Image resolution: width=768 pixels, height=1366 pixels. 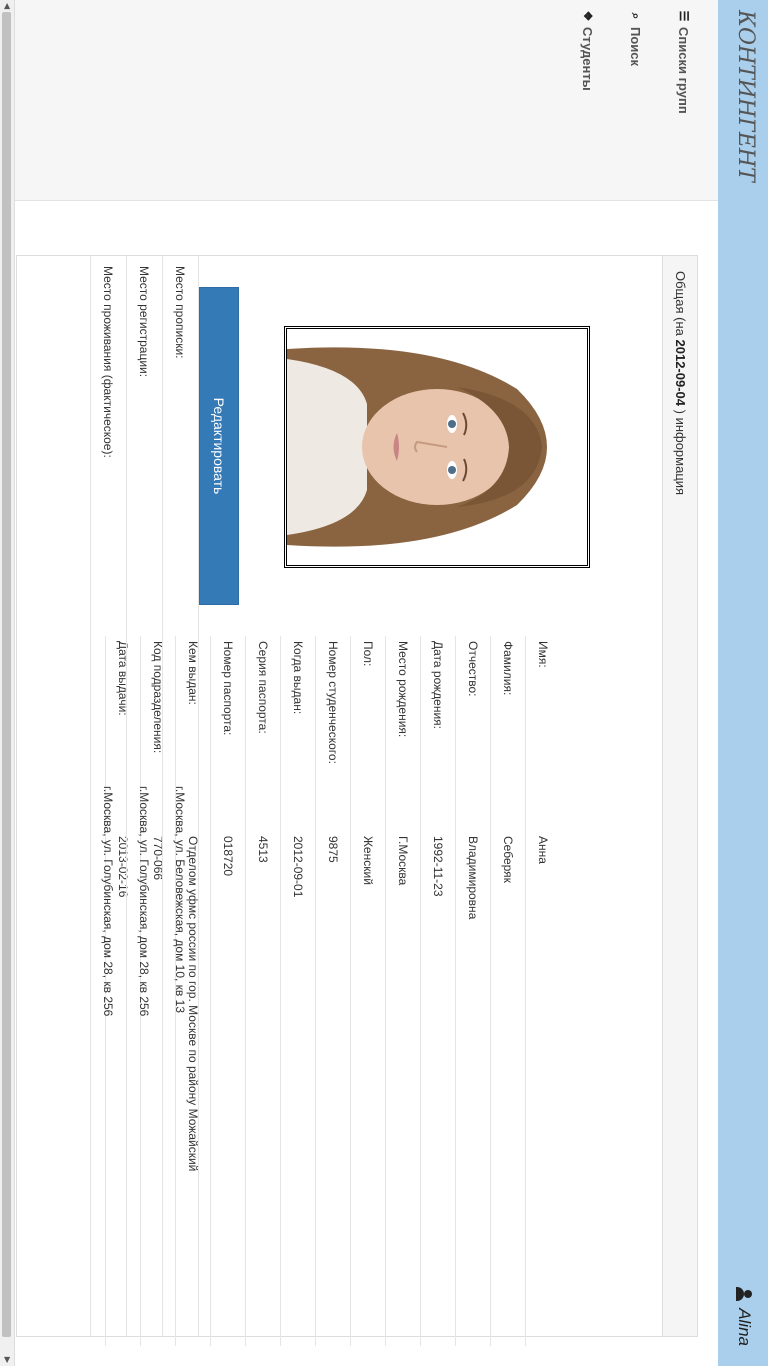 What do you see at coordinates (588, 105) in the screenshot?
I see `sidebar-item-students: ❖ Студенты` at bounding box center [588, 105].